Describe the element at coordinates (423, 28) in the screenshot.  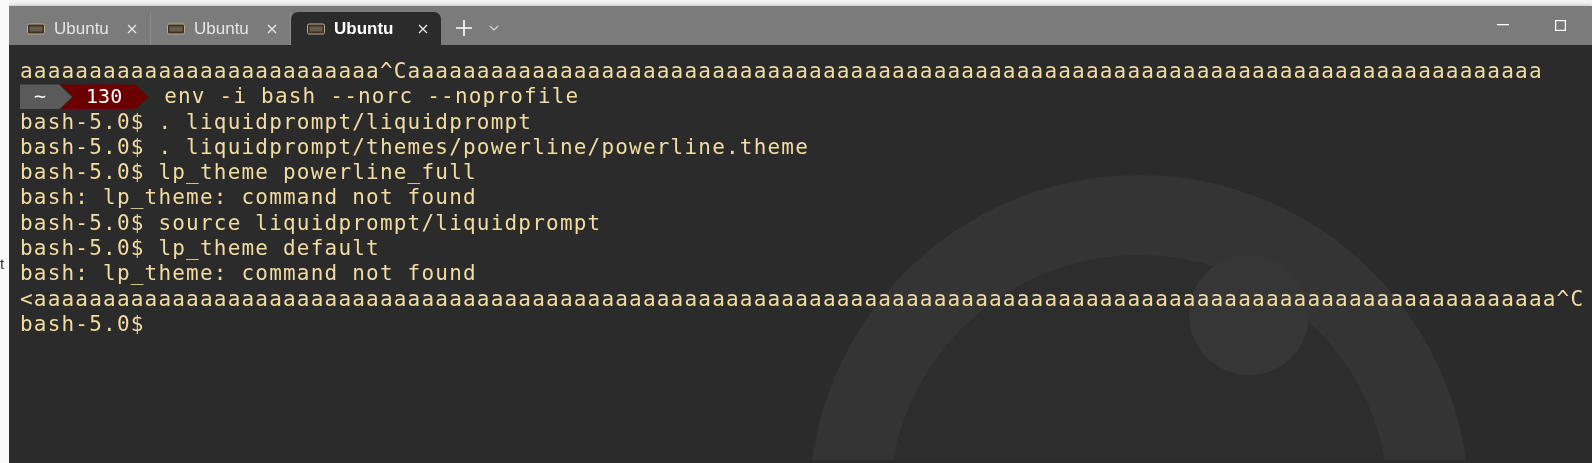
I see `close-icon` at that location.